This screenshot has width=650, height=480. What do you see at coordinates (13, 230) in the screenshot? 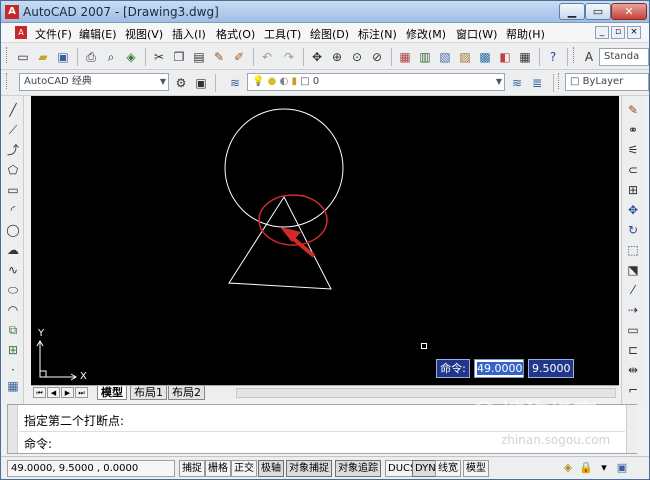
I see `circle-icon: ◯` at bounding box center [13, 230].